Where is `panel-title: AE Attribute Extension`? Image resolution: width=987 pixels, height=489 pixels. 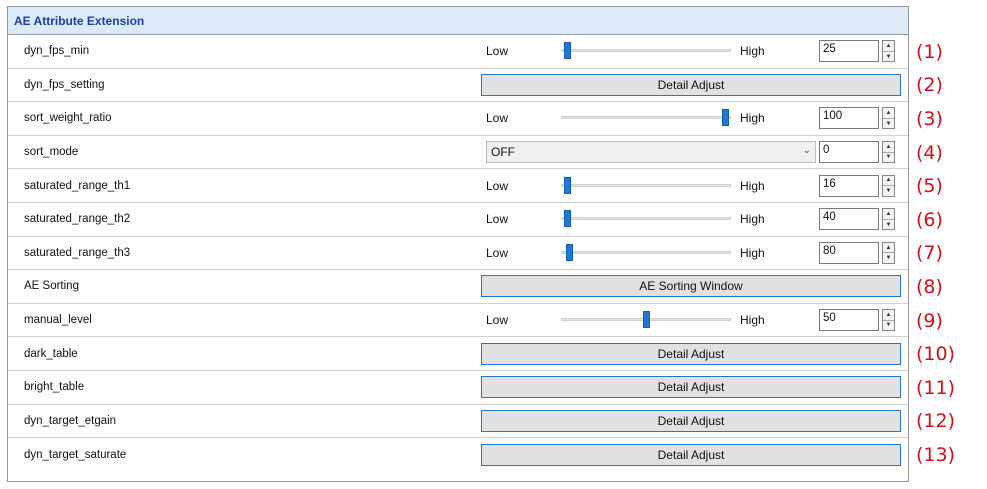 panel-title: AE Attribute Extension is located at coordinates (79, 20).